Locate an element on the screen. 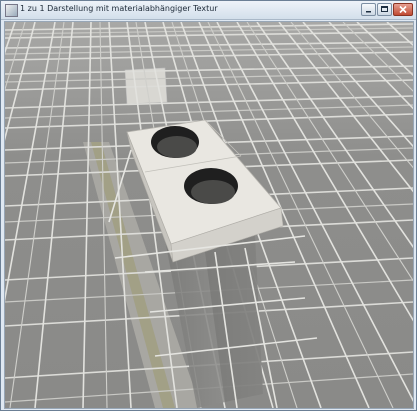  minimize-button is located at coordinates (368, 9).